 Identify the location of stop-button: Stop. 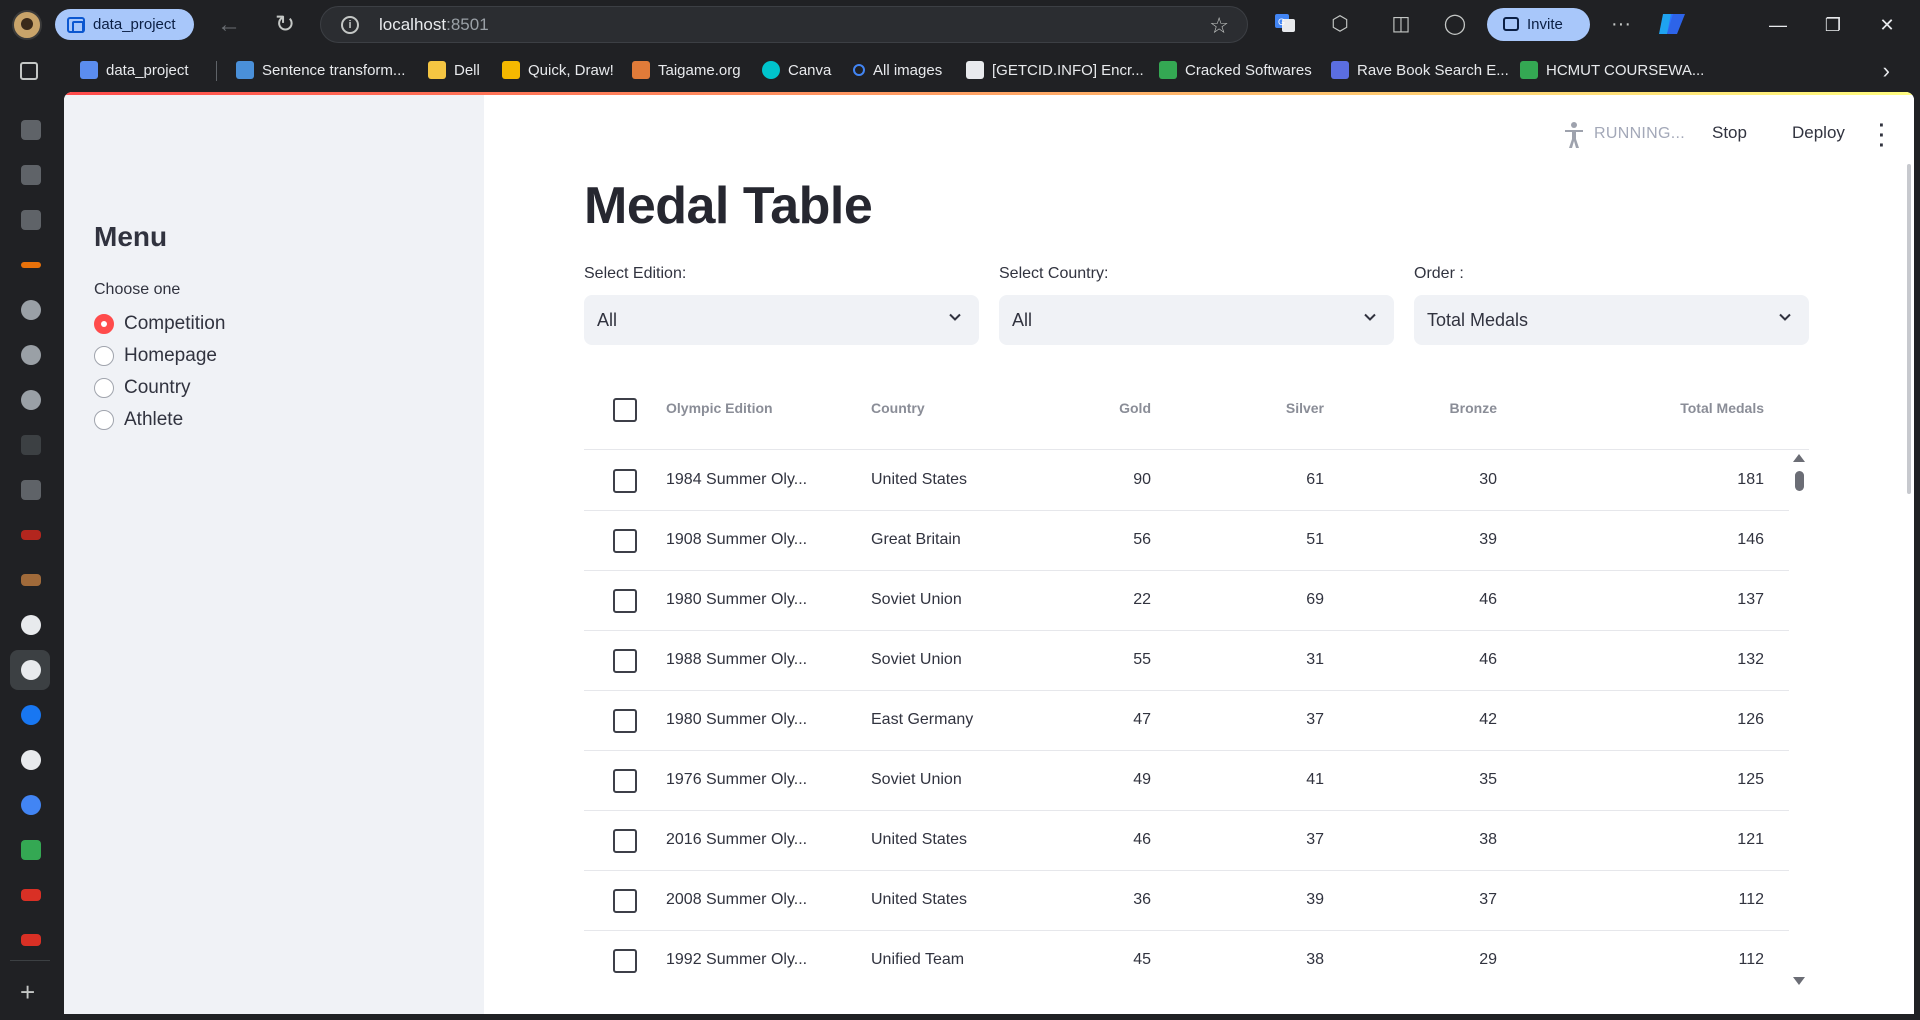
(1729, 133).